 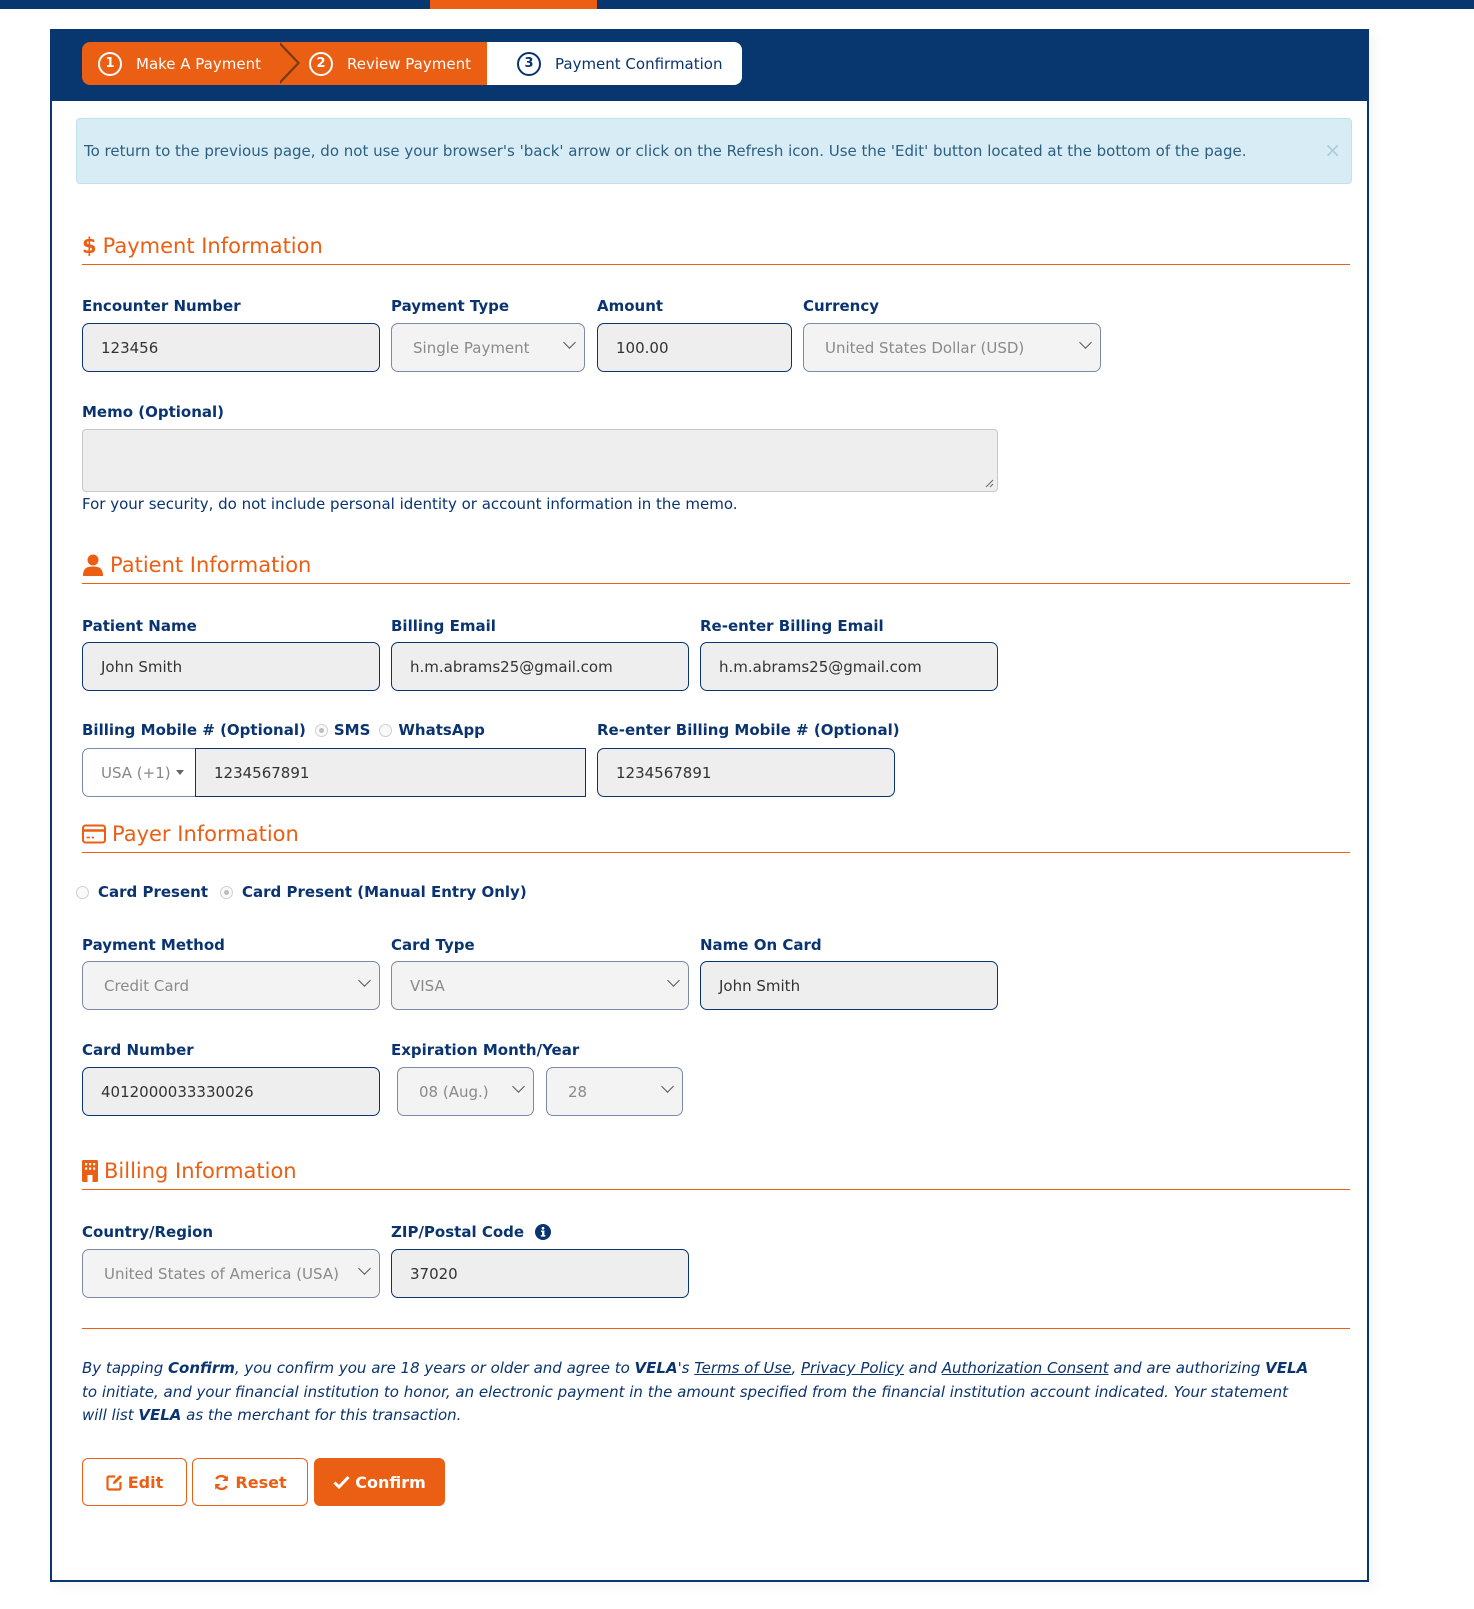 What do you see at coordinates (179, 772) in the screenshot?
I see `caret-down-icon` at bounding box center [179, 772].